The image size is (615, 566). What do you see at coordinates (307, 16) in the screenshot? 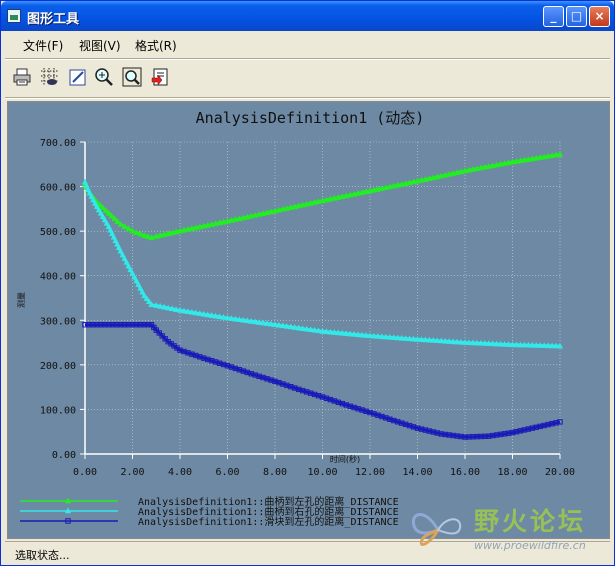
I see `title-bar: 图形工具 _ □ ×` at bounding box center [307, 16].